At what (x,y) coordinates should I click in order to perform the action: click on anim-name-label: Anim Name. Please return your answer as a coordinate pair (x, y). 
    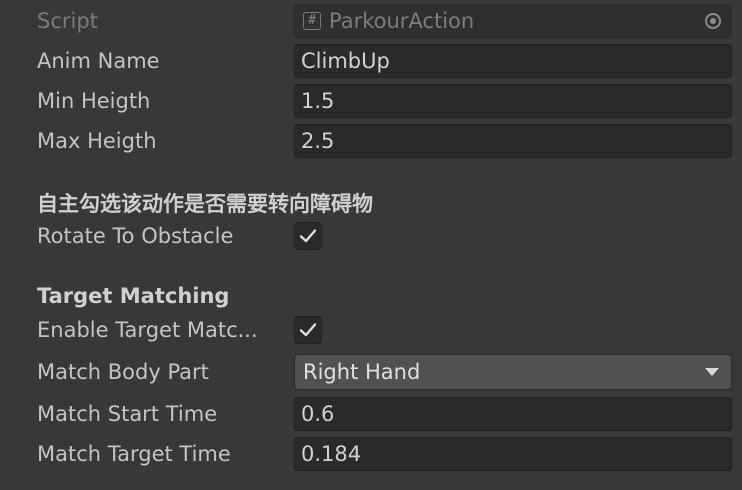
    Looking at the image, I should click on (98, 61).